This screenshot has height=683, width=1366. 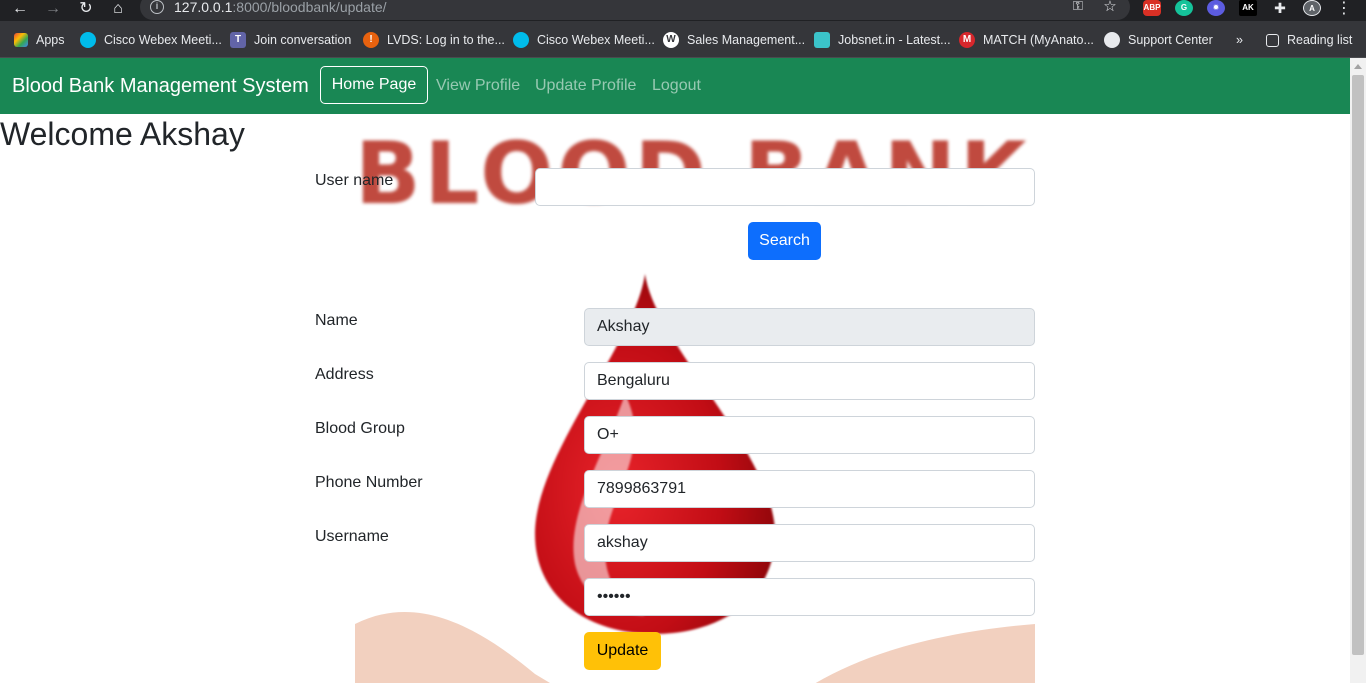 I want to click on lvds-icon: !, so click(x=371, y=40).